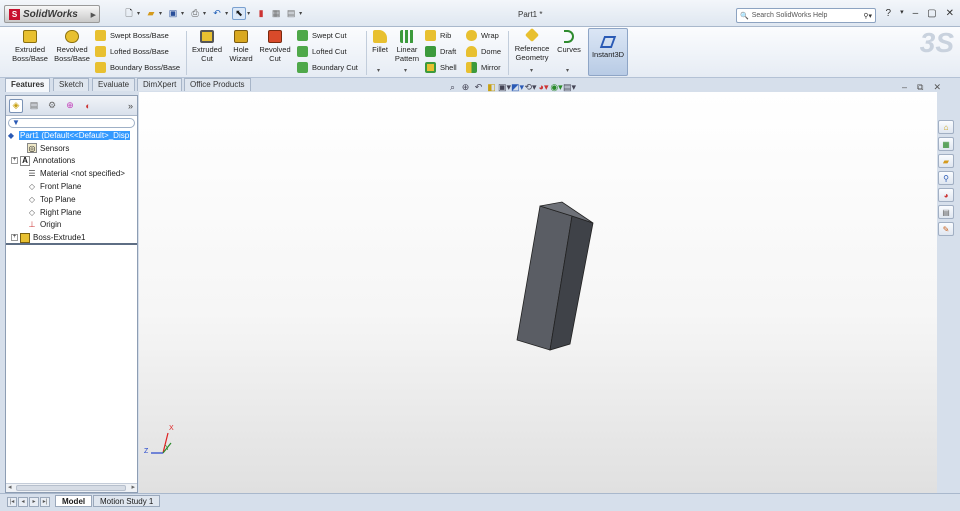 The width and height of the screenshot is (960, 511). Describe the element at coordinates (45, 502) in the screenshot. I see `last-tab-icon: ▸|` at that location.